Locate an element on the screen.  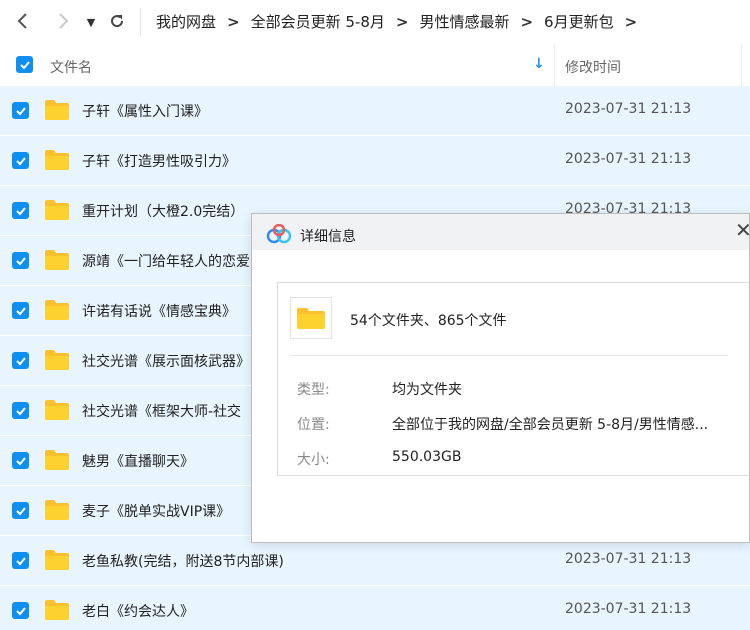
file-name: 老白《约会达人》 is located at coordinates (138, 611).